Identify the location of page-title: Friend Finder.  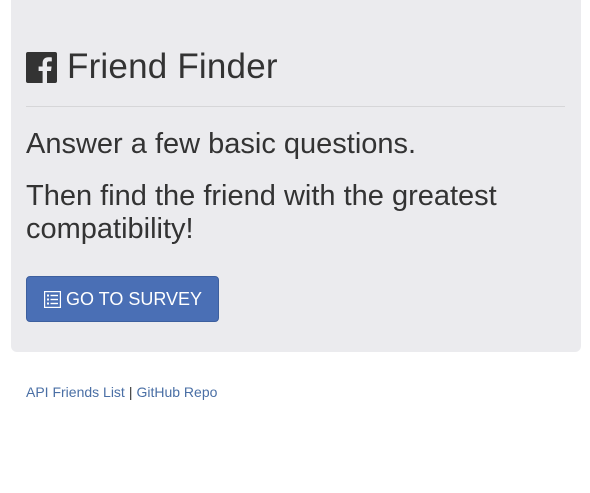
(172, 66).